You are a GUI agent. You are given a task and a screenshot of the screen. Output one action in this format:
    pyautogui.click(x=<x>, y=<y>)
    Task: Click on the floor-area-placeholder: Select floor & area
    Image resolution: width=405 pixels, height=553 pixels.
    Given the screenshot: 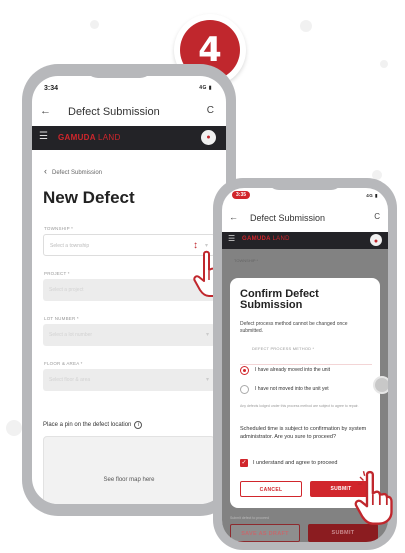 What is the action you would take?
    pyautogui.click(x=70, y=380)
    